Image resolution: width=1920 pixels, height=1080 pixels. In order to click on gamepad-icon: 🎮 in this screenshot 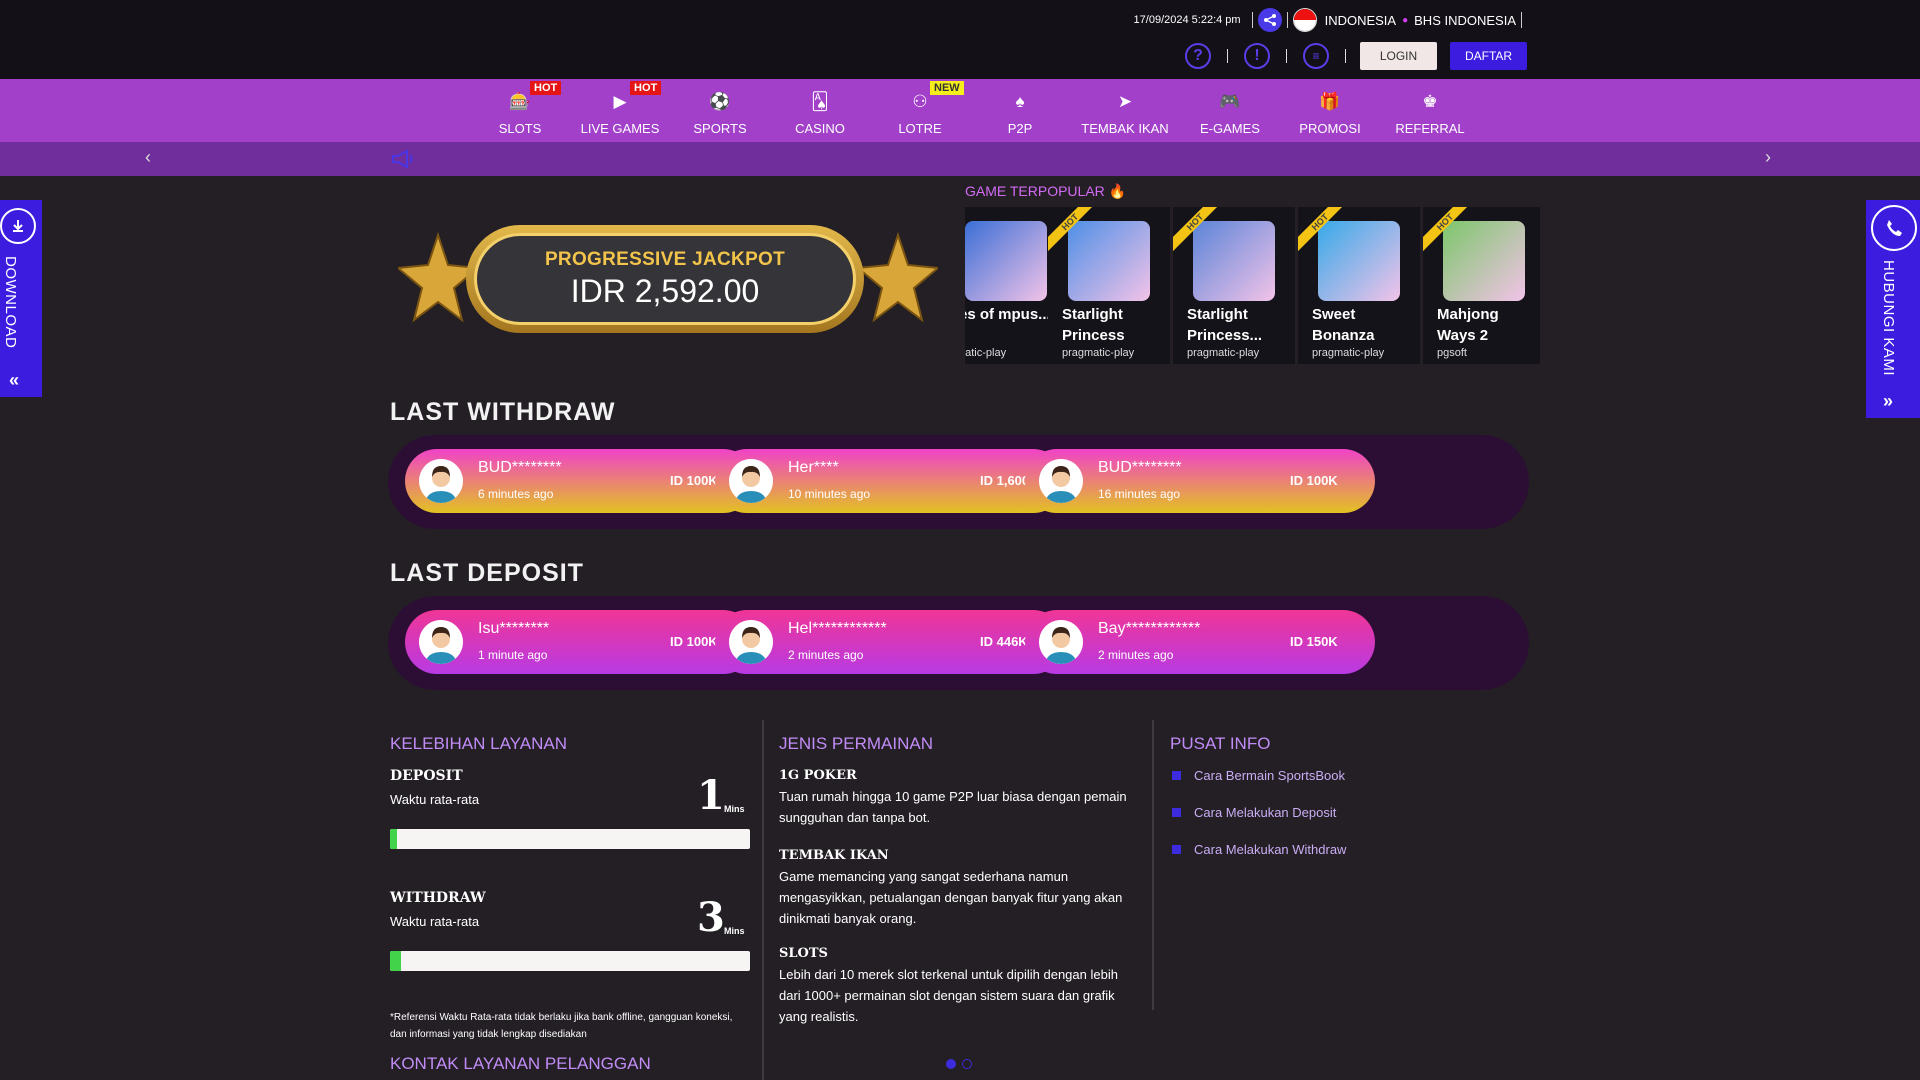, I will do `click(1230, 101)`.